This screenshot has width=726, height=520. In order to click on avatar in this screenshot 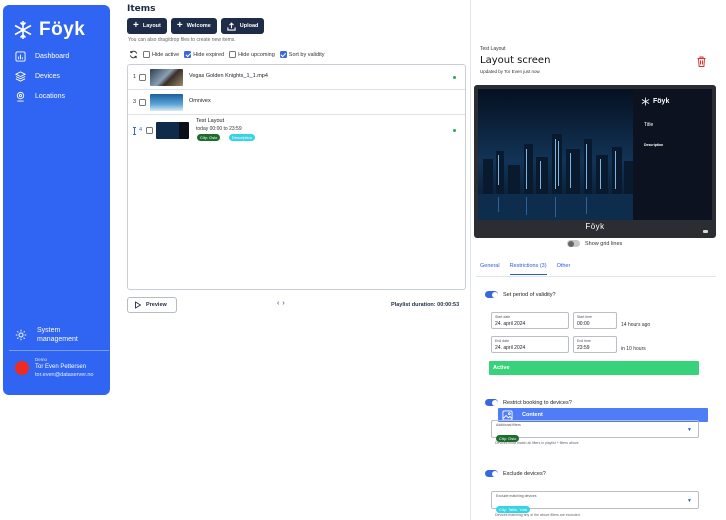, I will do `click(22, 368)`.